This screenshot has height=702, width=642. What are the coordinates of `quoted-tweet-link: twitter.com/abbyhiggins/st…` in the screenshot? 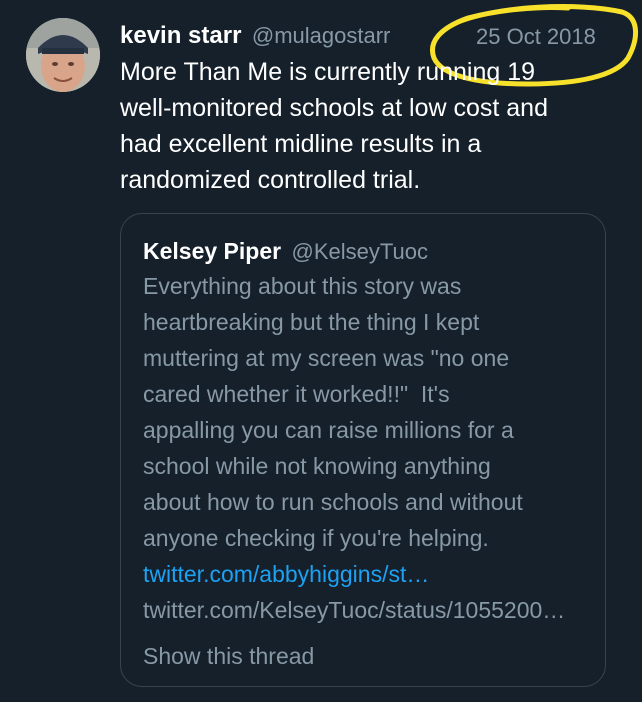 It's located at (286, 574).